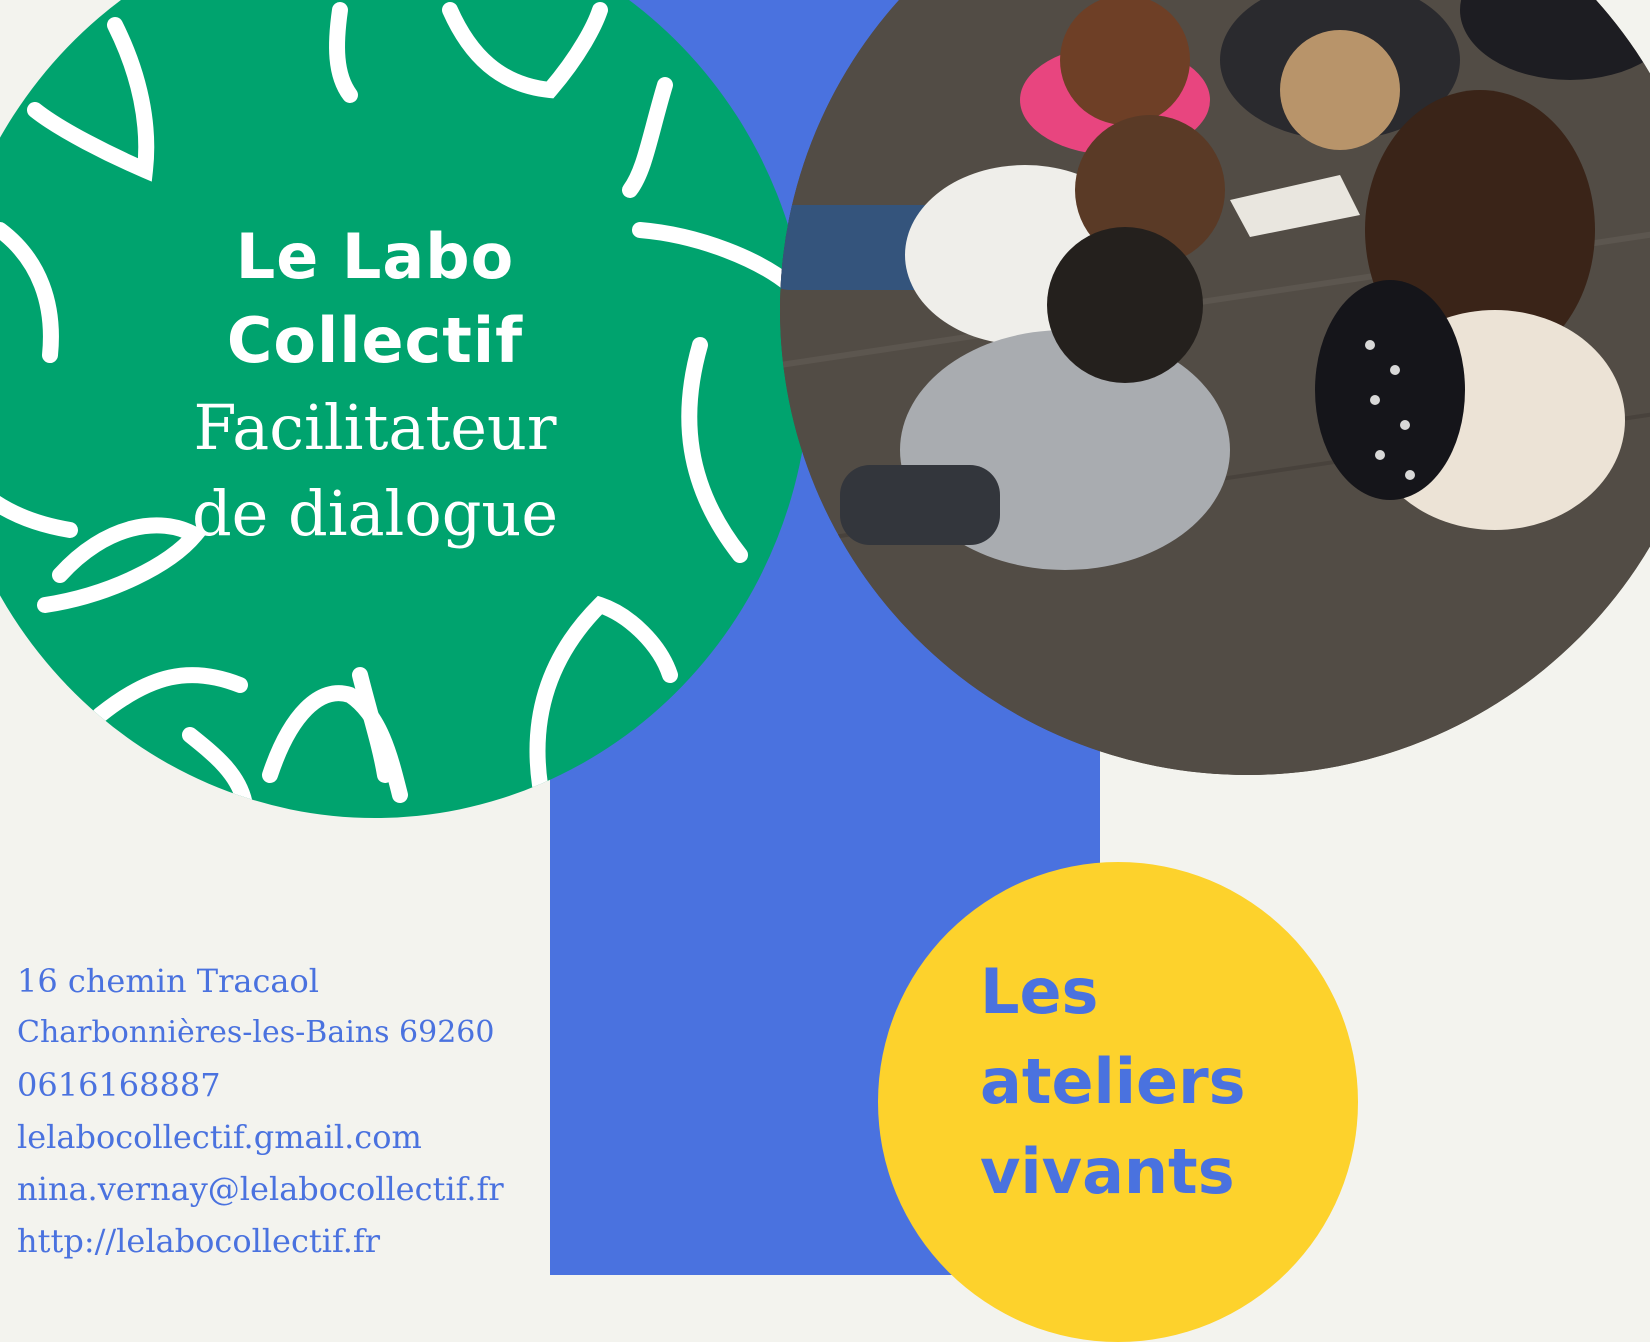  What do you see at coordinates (168, 981) in the screenshot?
I see `address-line1: 16 chemin Tracaol` at bounding box center [168, 981].